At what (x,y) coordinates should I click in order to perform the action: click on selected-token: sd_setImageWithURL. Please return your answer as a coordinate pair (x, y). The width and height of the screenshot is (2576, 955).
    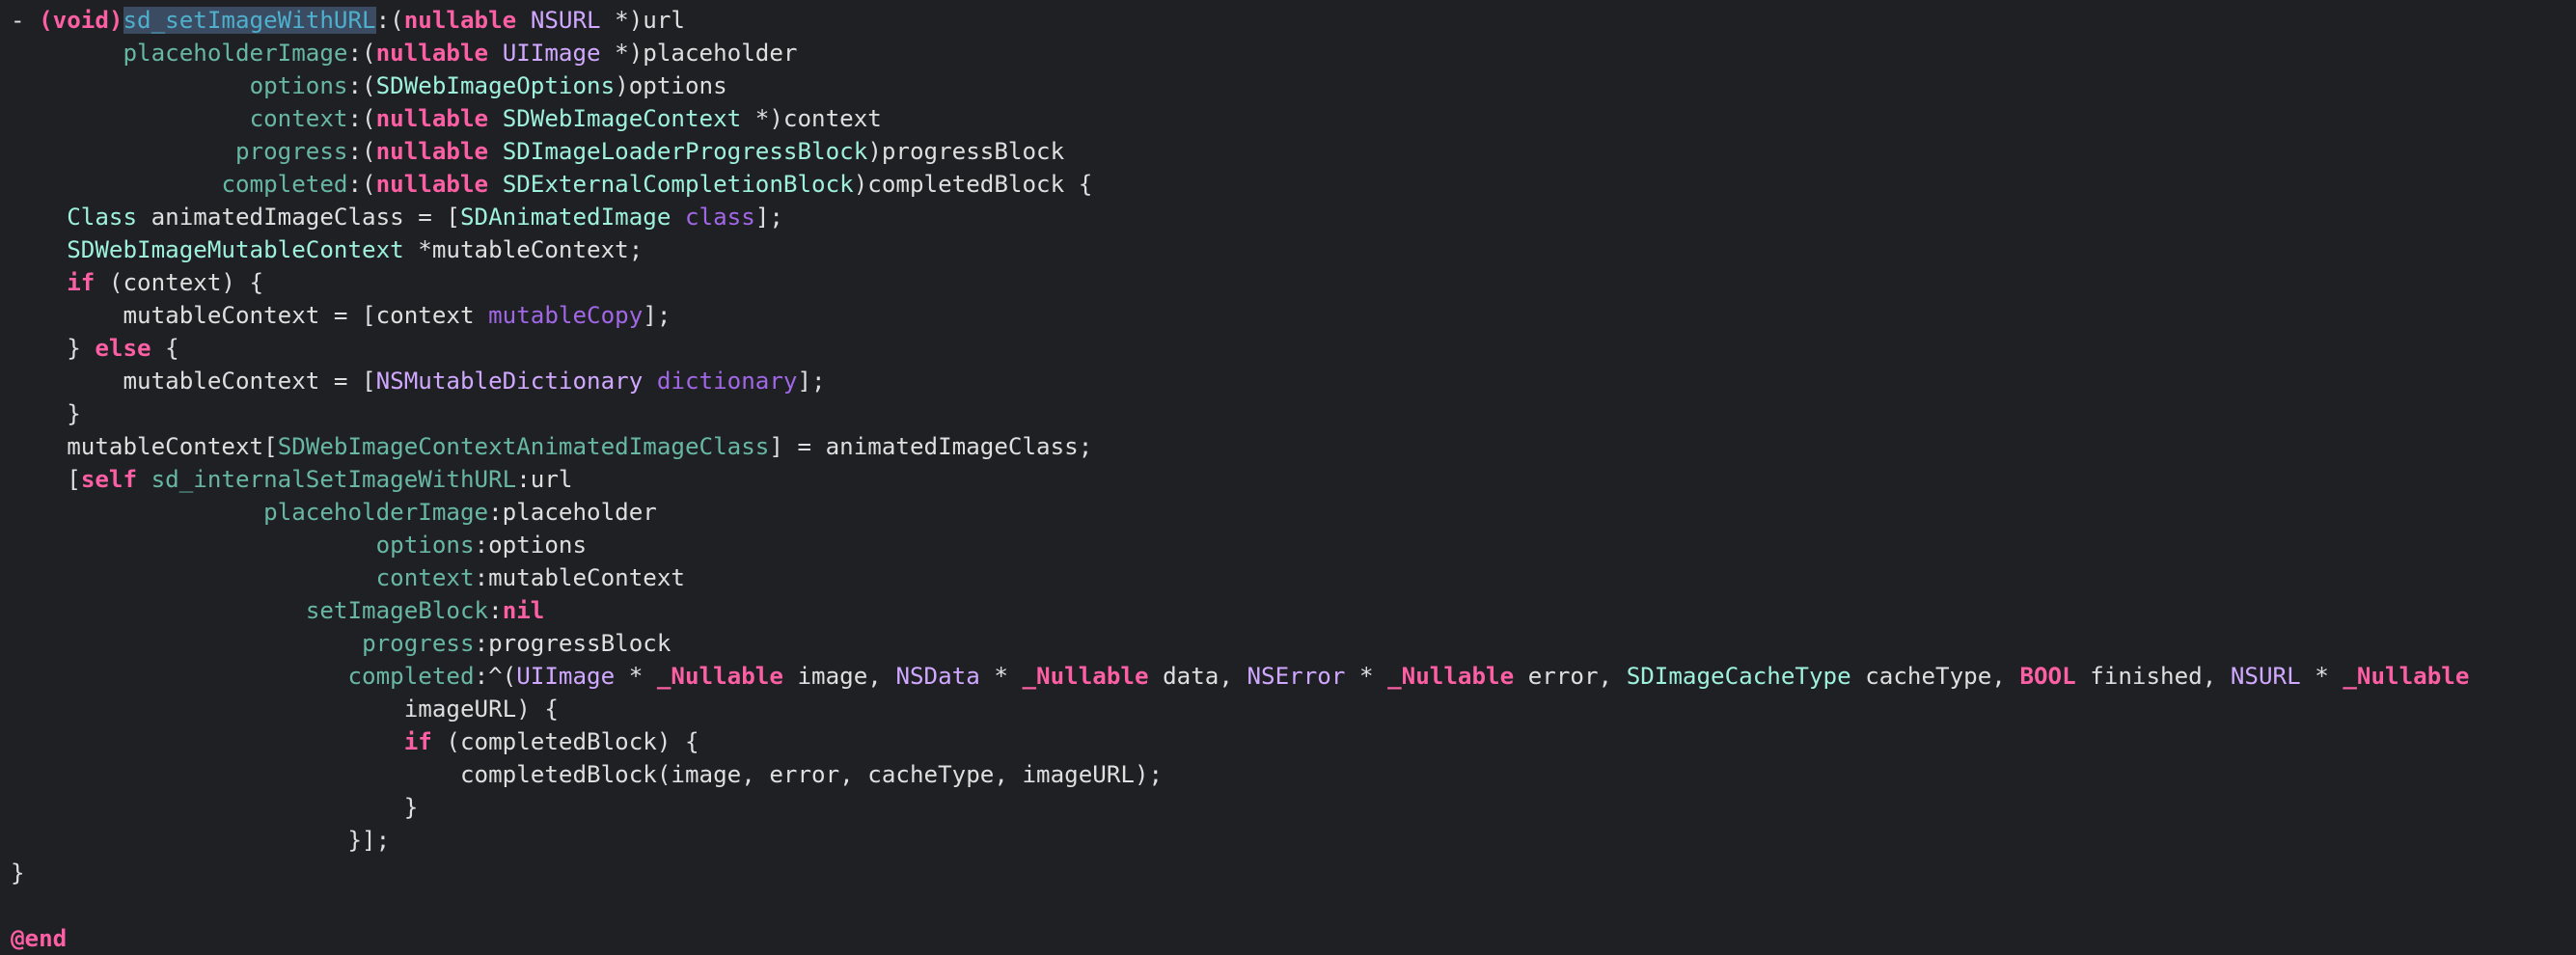
    Looking at the image, I should click on (249, 20).